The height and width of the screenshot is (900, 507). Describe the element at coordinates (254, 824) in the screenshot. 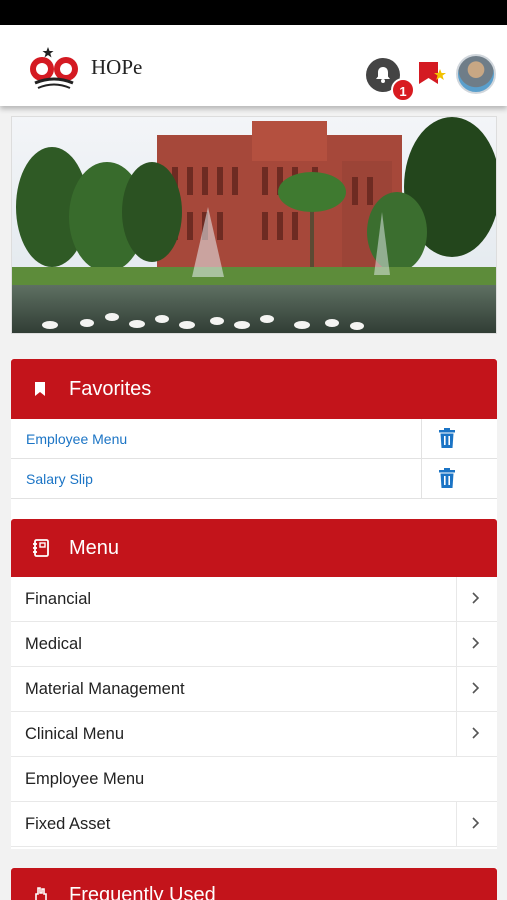

I see `menu-item-fixed-asset: Fixed Asset` at that location.